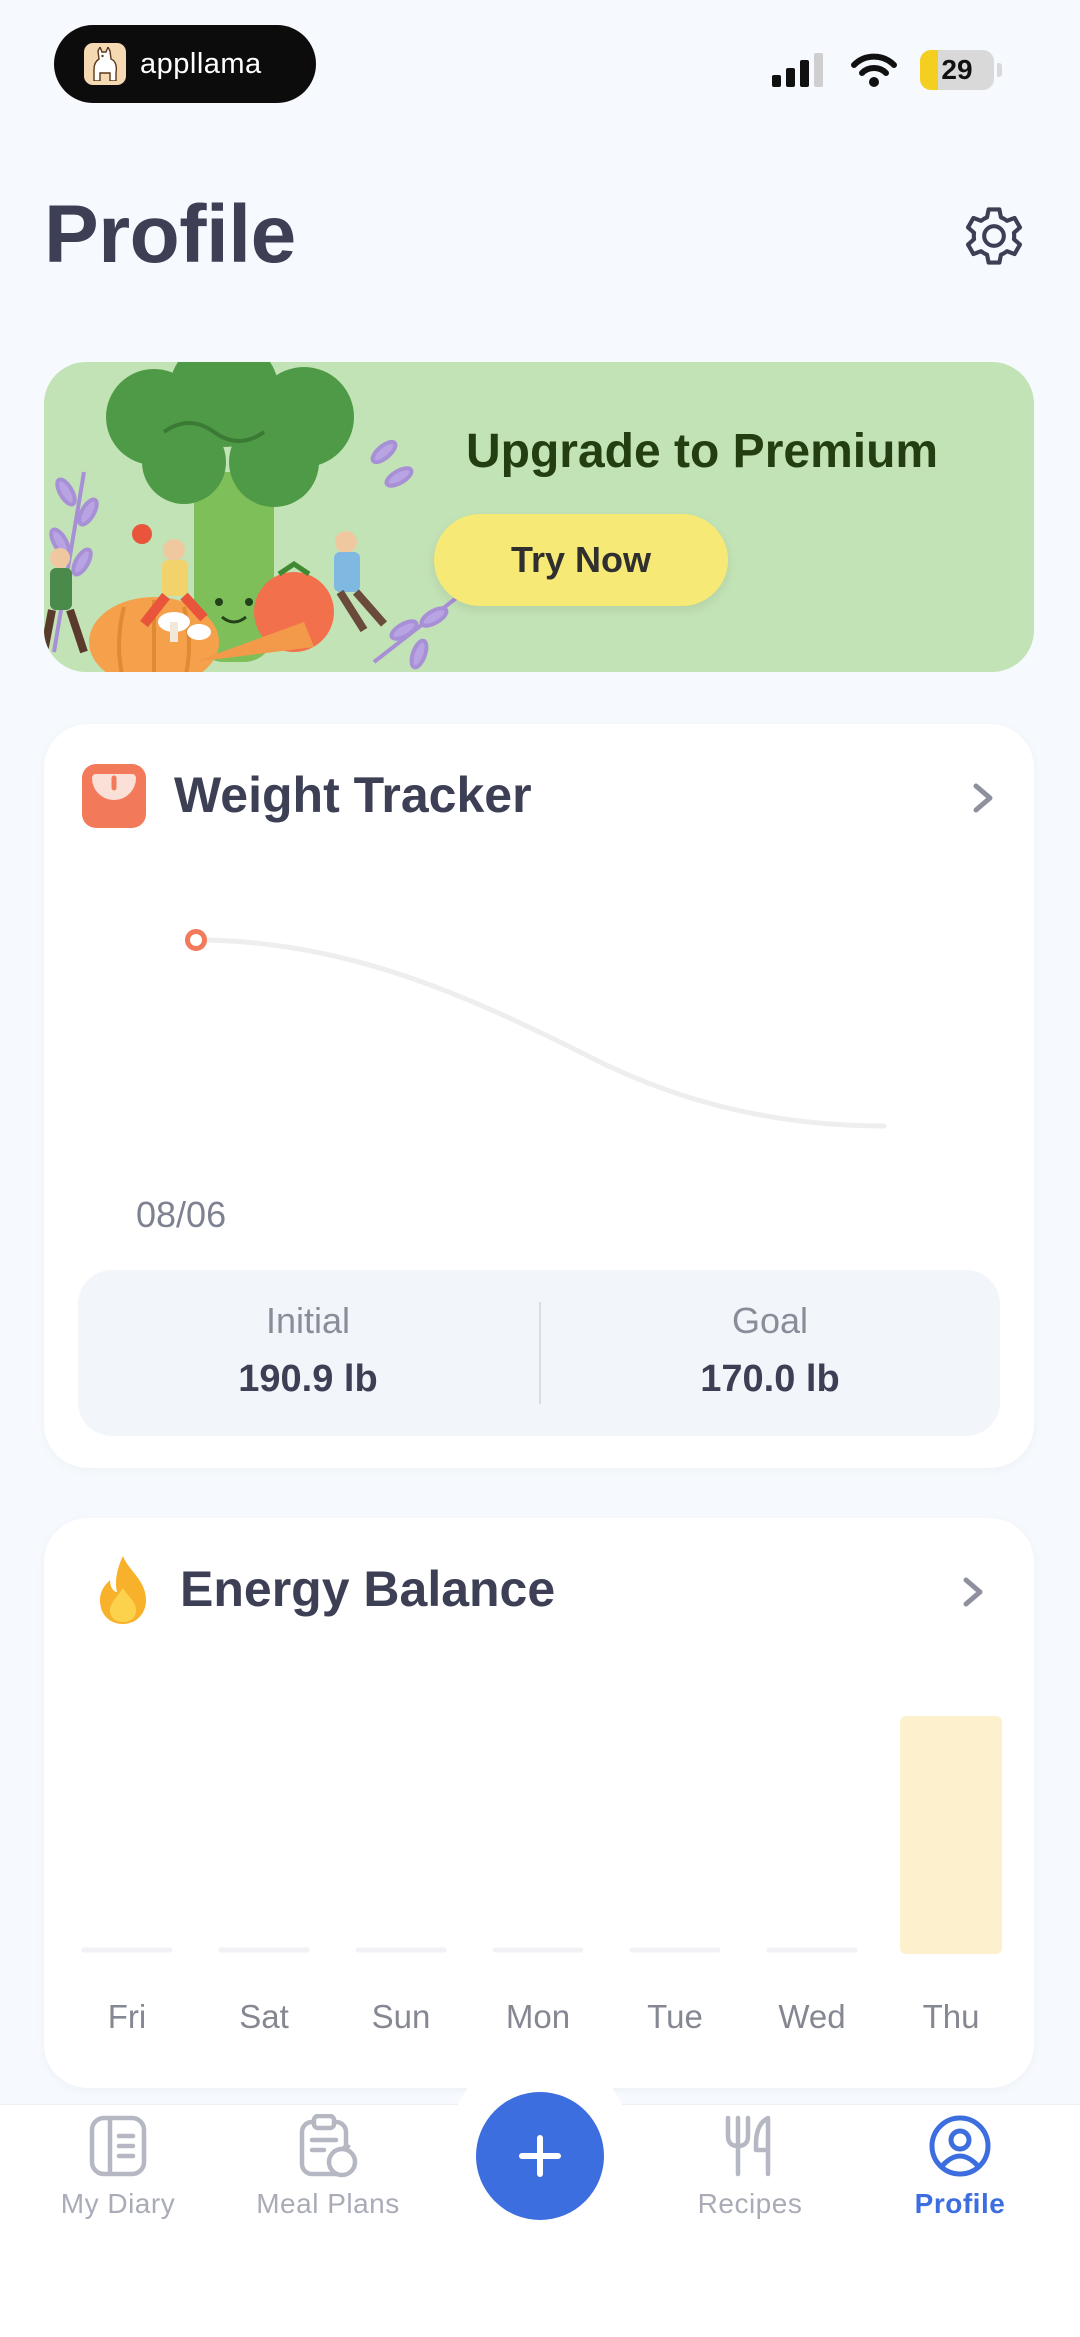 The height and width of the screenshot is (2337, 1080). I want to click on day-label-sat: Sat, so click(264, 2016).